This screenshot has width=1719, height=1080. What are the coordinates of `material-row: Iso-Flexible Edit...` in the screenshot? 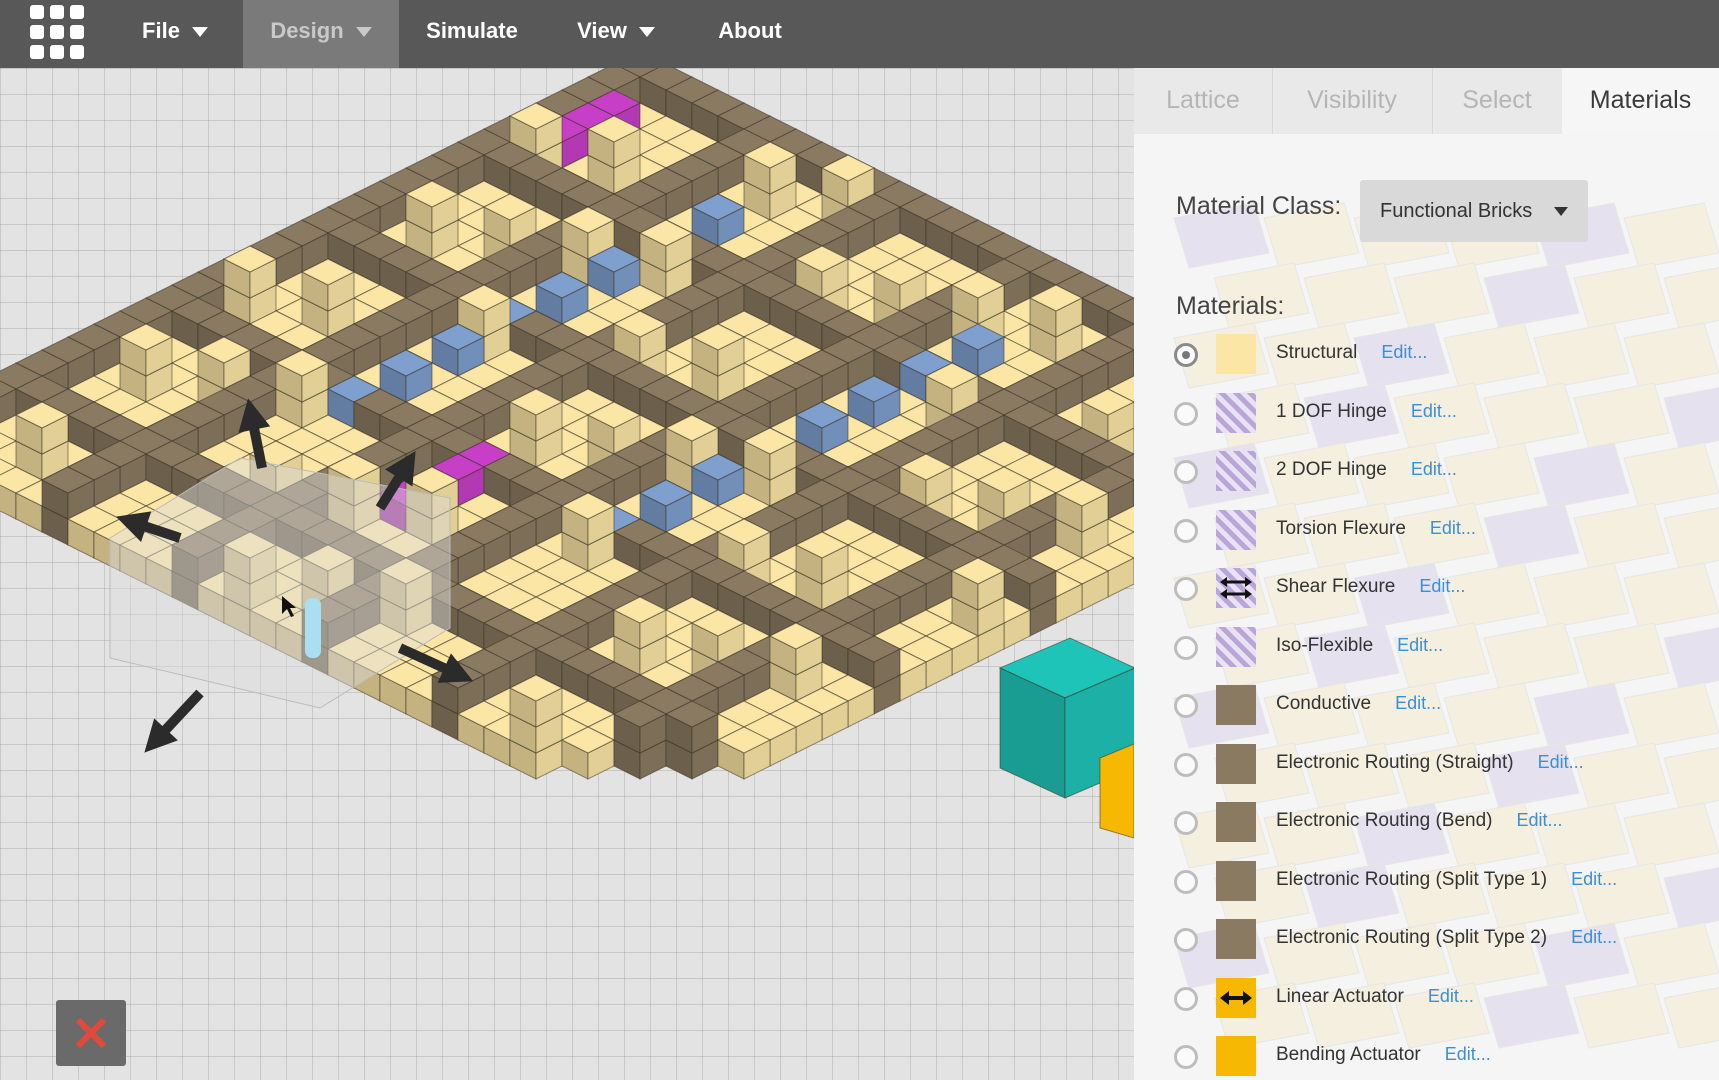 It's located at (1434, 650).